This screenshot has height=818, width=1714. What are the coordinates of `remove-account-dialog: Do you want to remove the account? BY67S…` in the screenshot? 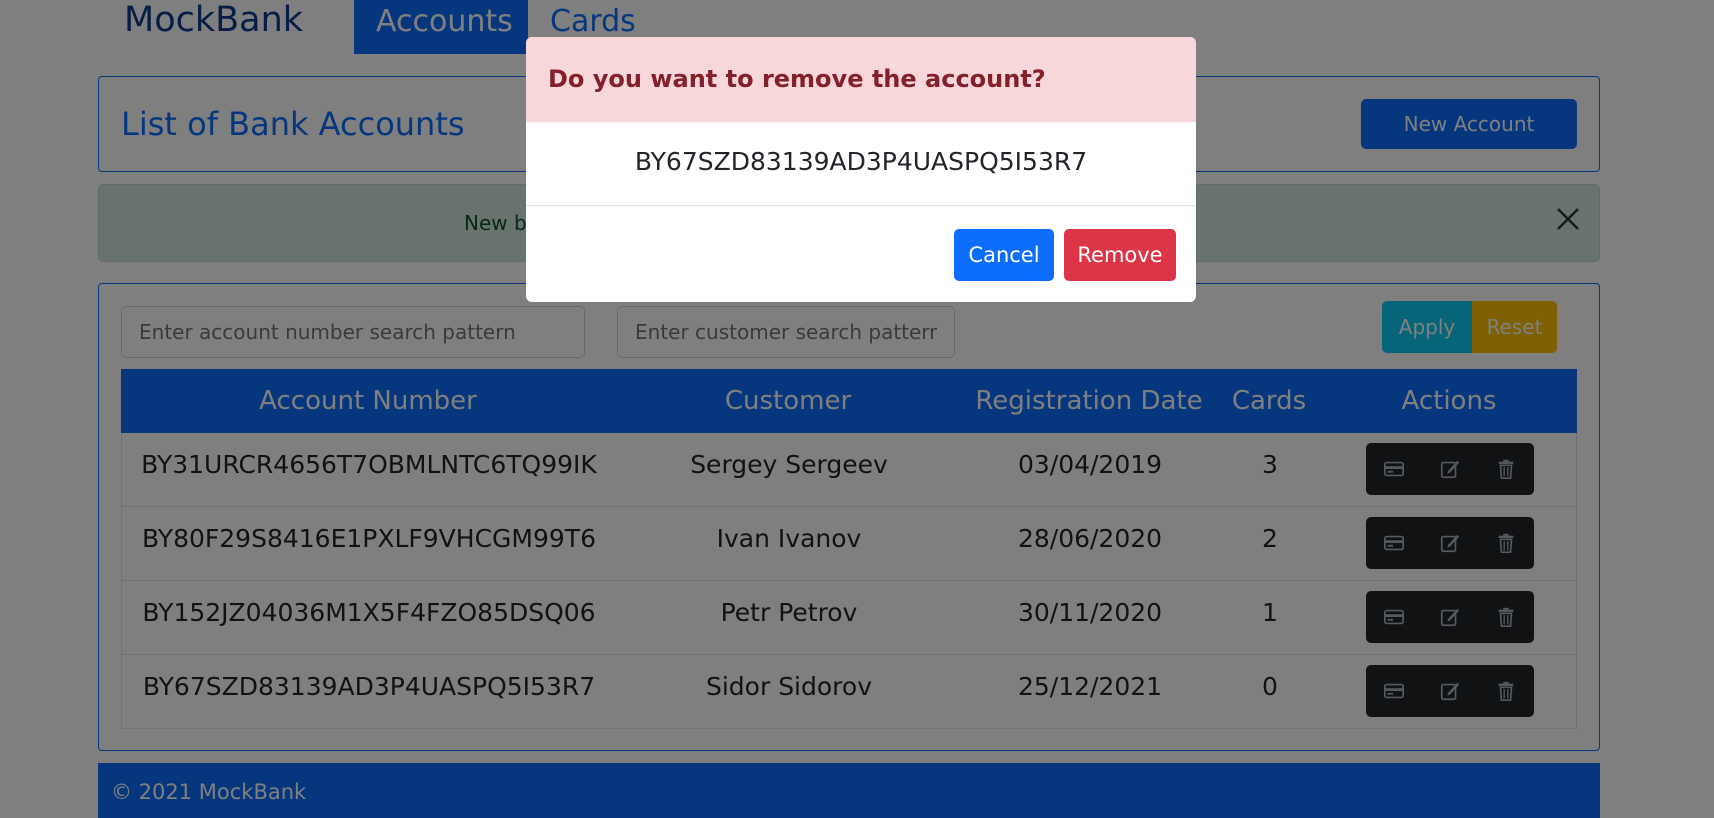 It's located at (861, 169).